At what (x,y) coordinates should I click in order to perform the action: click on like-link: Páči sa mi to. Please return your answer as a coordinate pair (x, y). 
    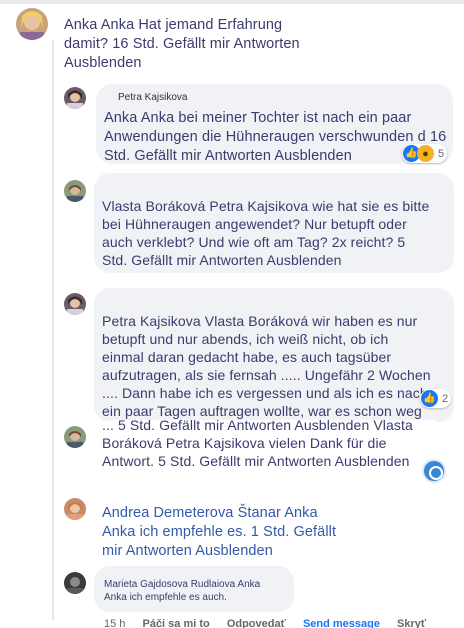
    Looking at the image, I should click on (175, 623).